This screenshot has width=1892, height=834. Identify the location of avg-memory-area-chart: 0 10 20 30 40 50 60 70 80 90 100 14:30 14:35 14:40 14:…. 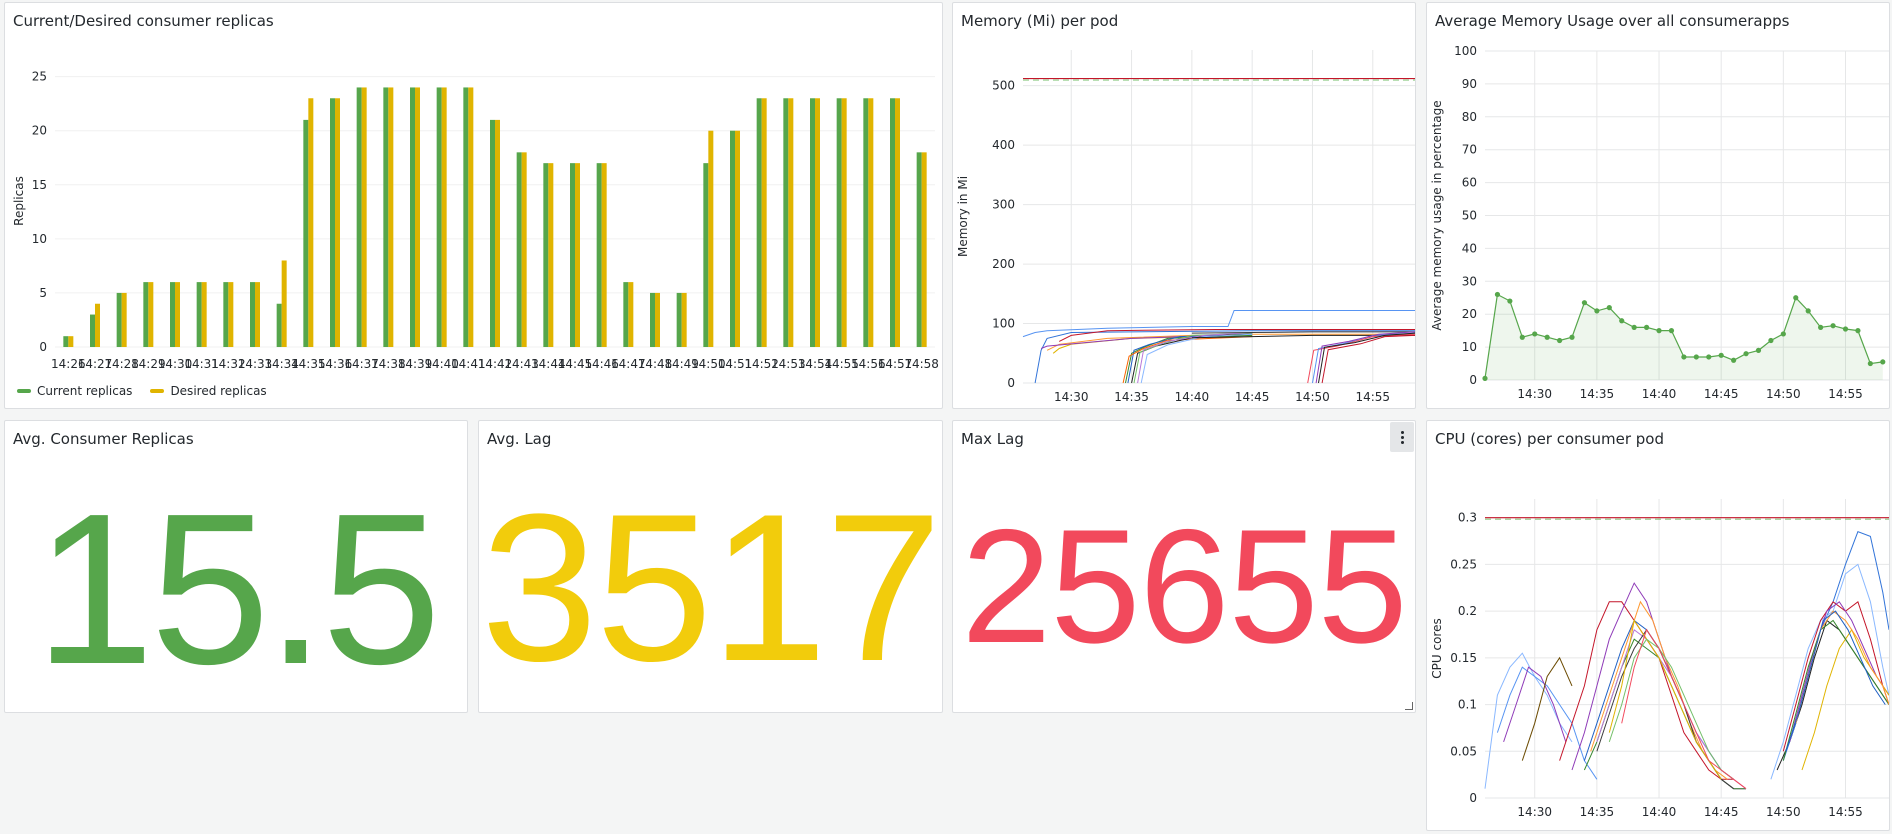
(1658, 206).